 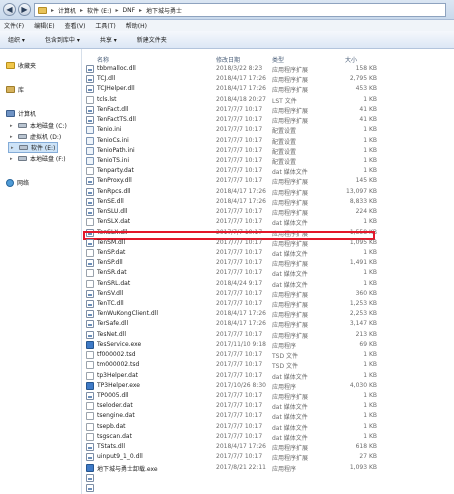 I want to click on breadcrumb-dnf: DNF, so click(x=128, y=10).